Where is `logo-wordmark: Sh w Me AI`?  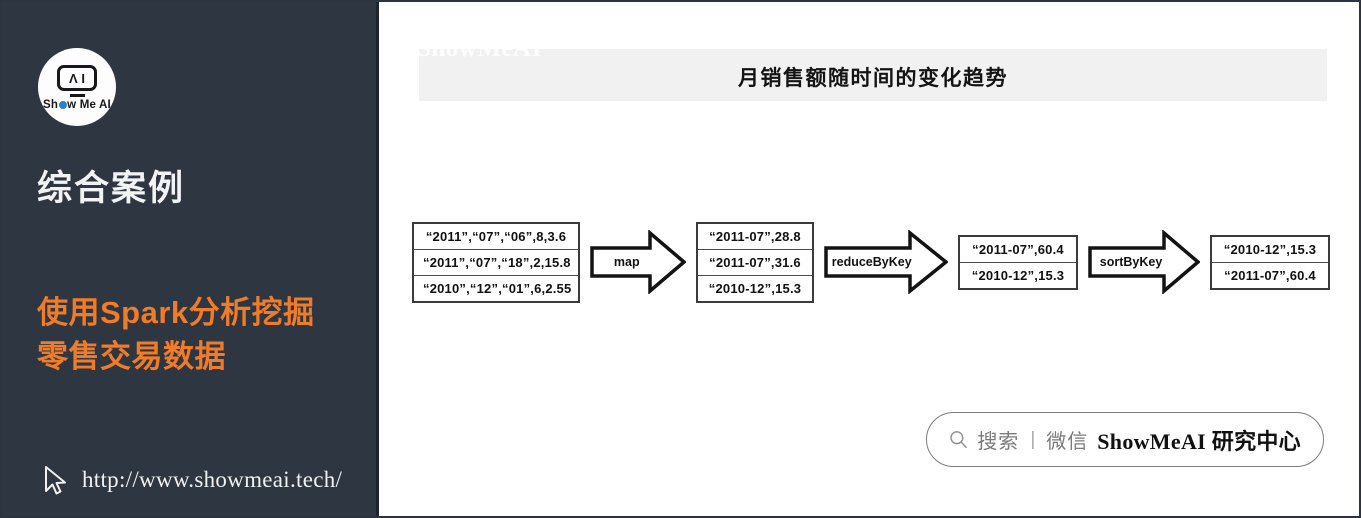 logo-wordmark: Sh w Me AI is located at coordinates (77, 105).